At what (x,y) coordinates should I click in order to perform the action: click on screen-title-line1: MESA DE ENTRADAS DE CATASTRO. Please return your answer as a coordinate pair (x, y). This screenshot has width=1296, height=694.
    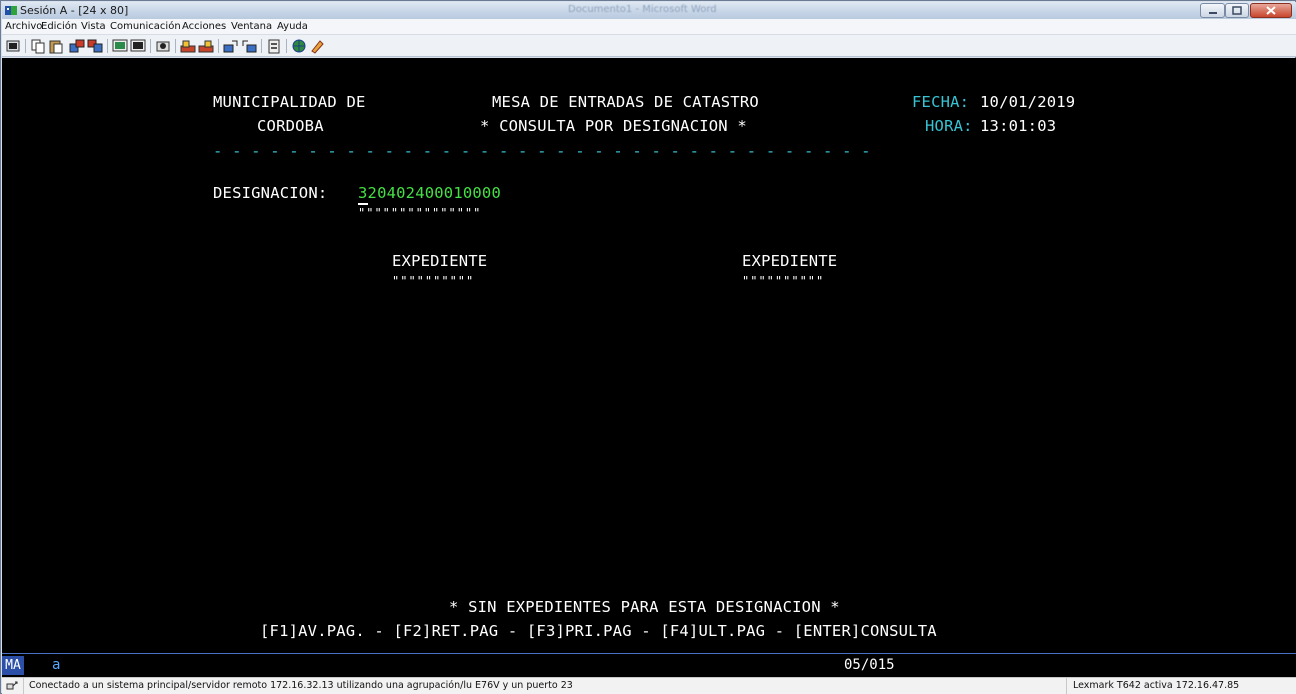
    Looking at the image, I should click on (625, 102).